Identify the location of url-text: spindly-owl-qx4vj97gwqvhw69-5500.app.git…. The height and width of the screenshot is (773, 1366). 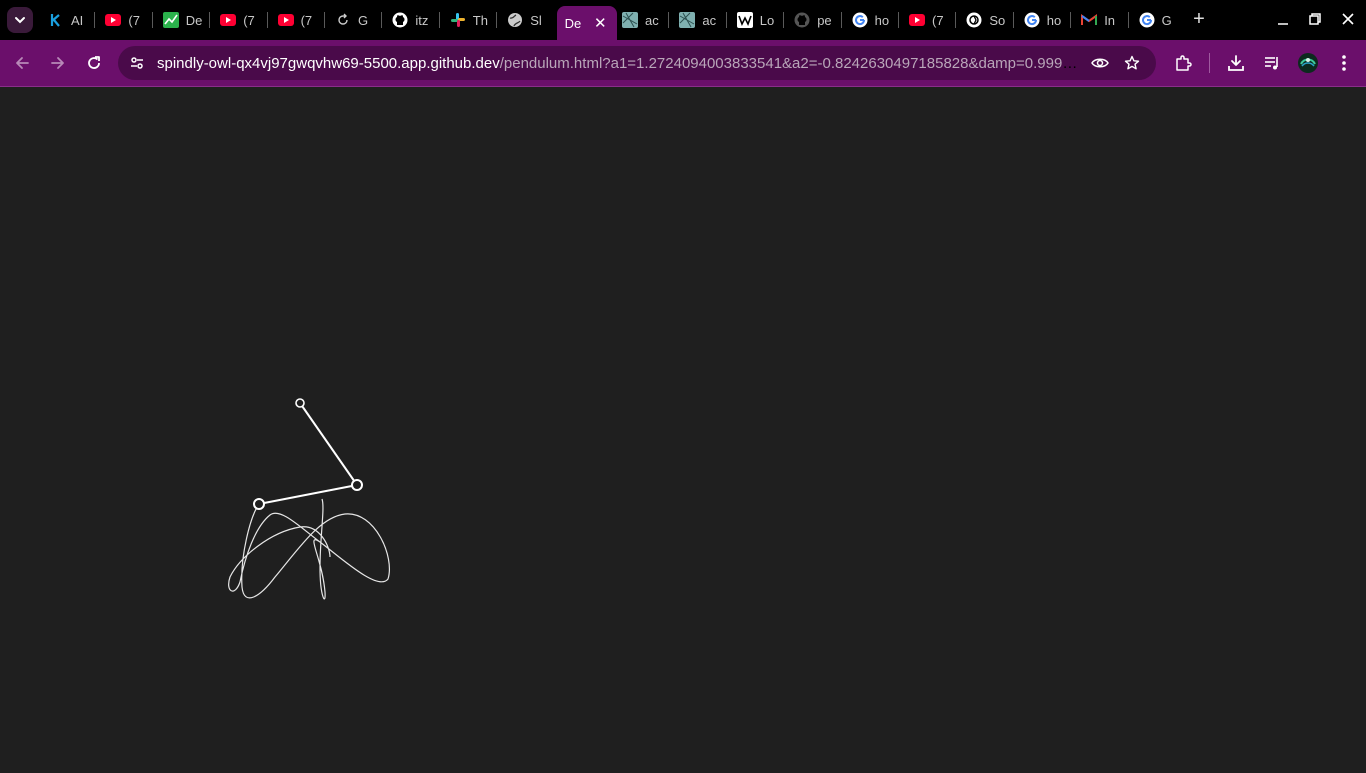
(618, 63).